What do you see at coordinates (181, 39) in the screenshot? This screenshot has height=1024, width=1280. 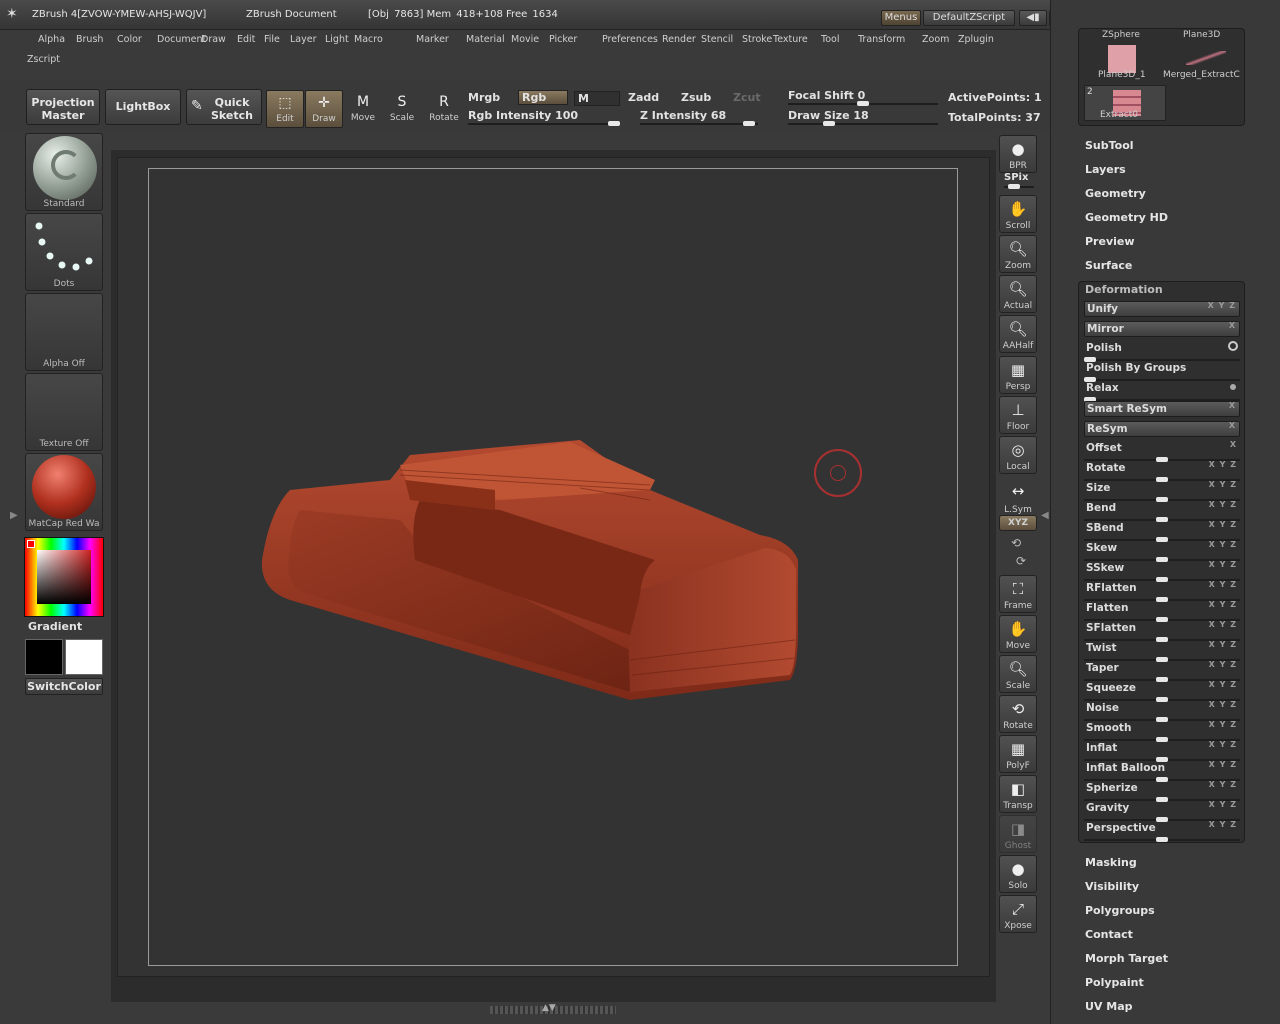 I see `menu-document: Document` at bounding box center [181, 39].